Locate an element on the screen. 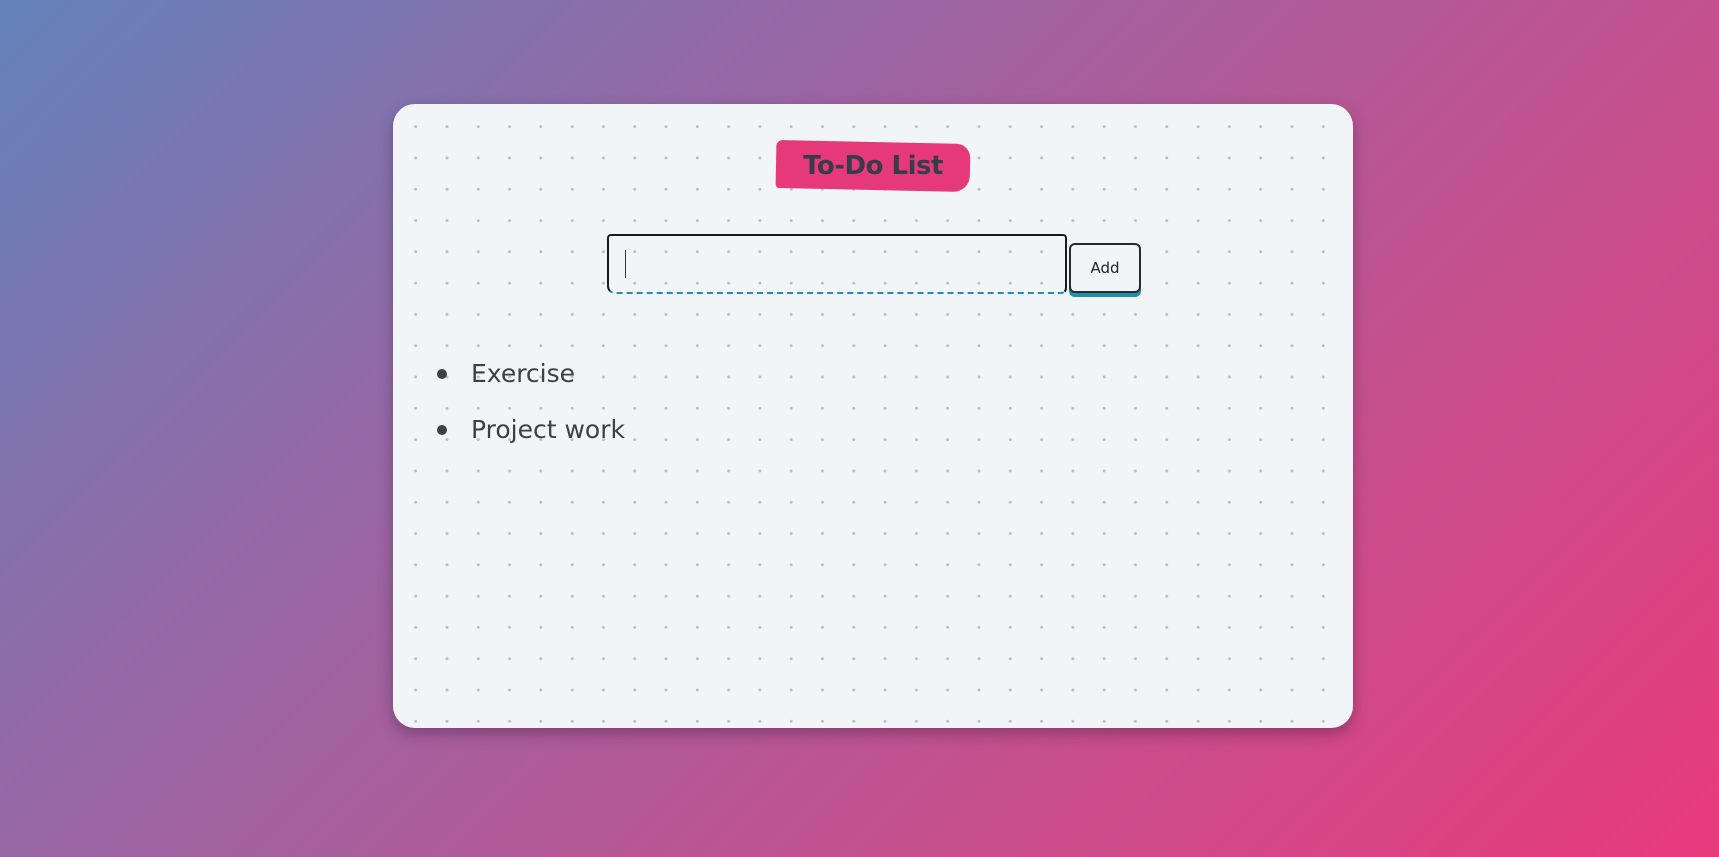 This screenshot has height=857, width=1719. add-button: Add is located at coordinates (1105, 268).